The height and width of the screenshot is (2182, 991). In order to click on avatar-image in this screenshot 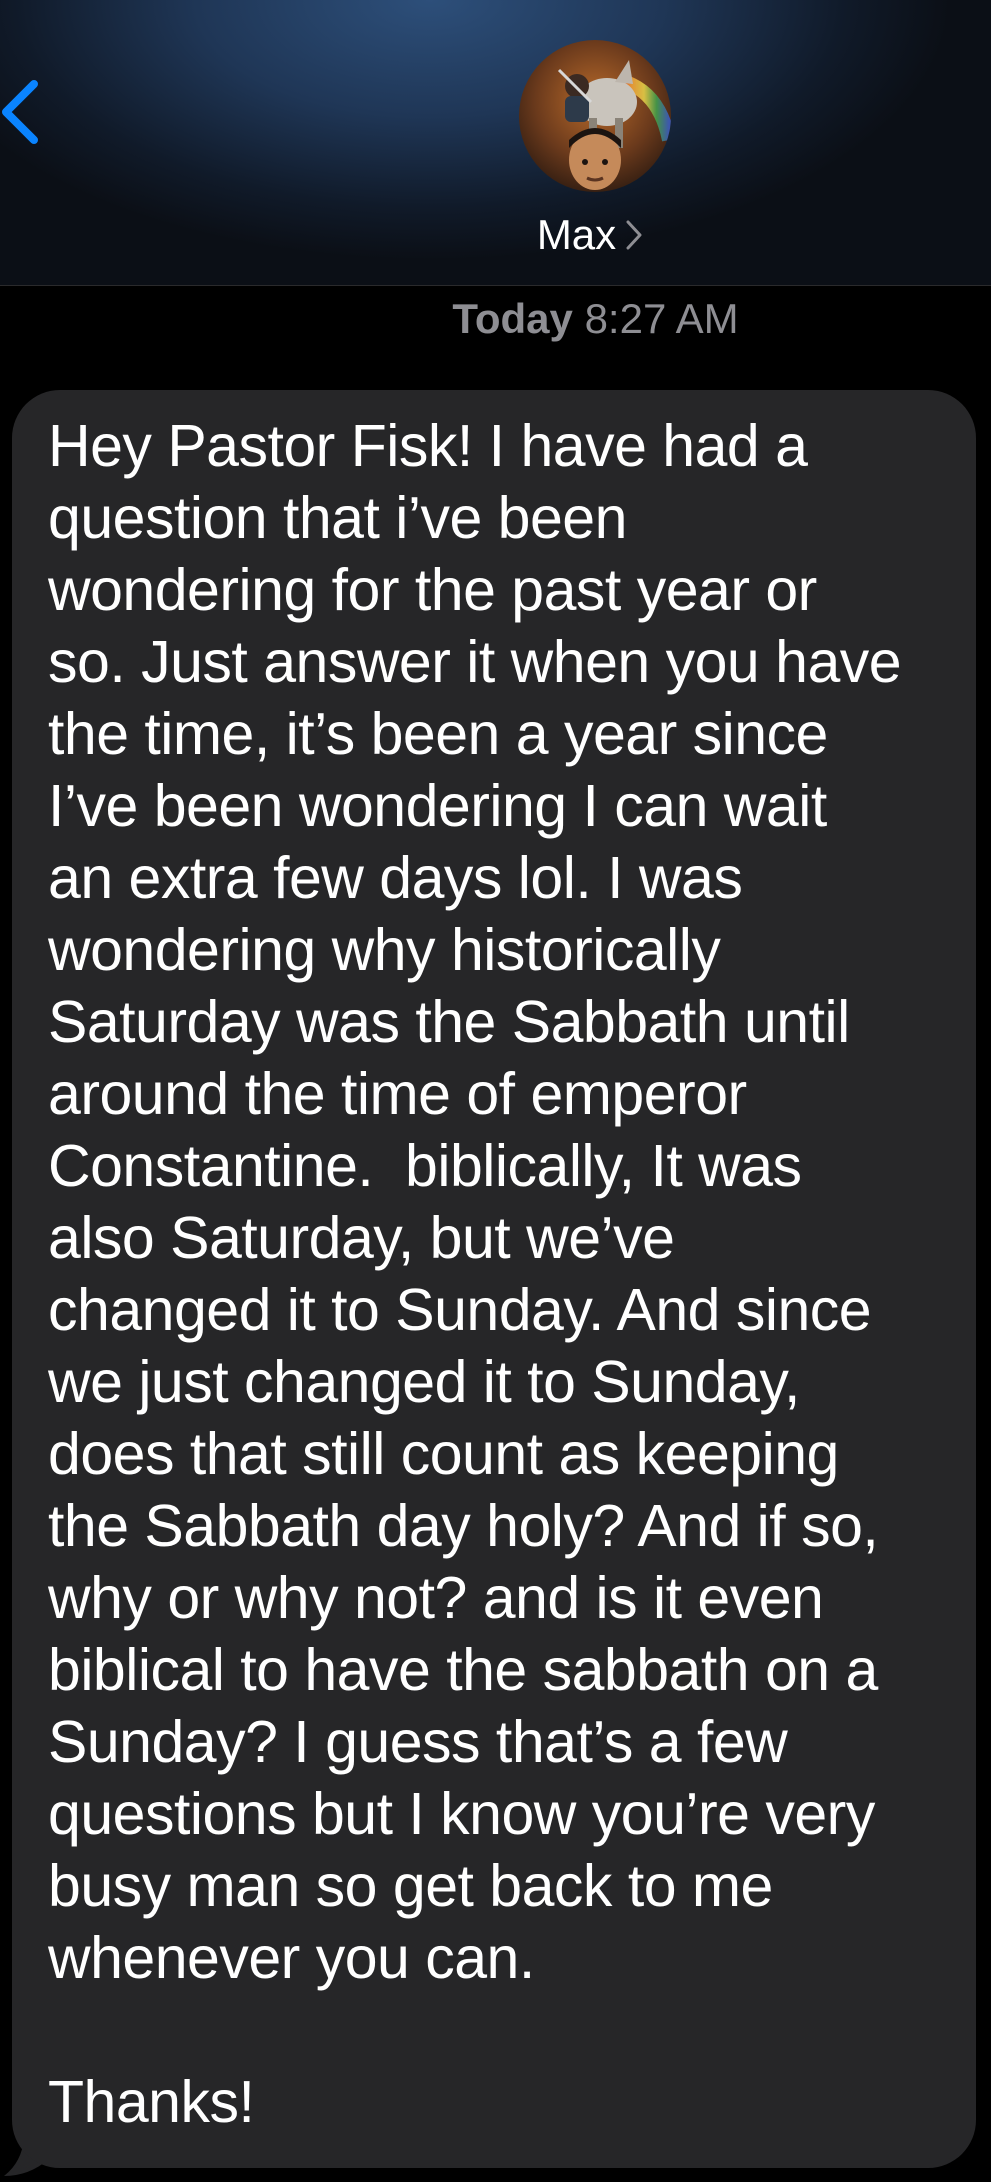, I will do `click(595, 116)`.